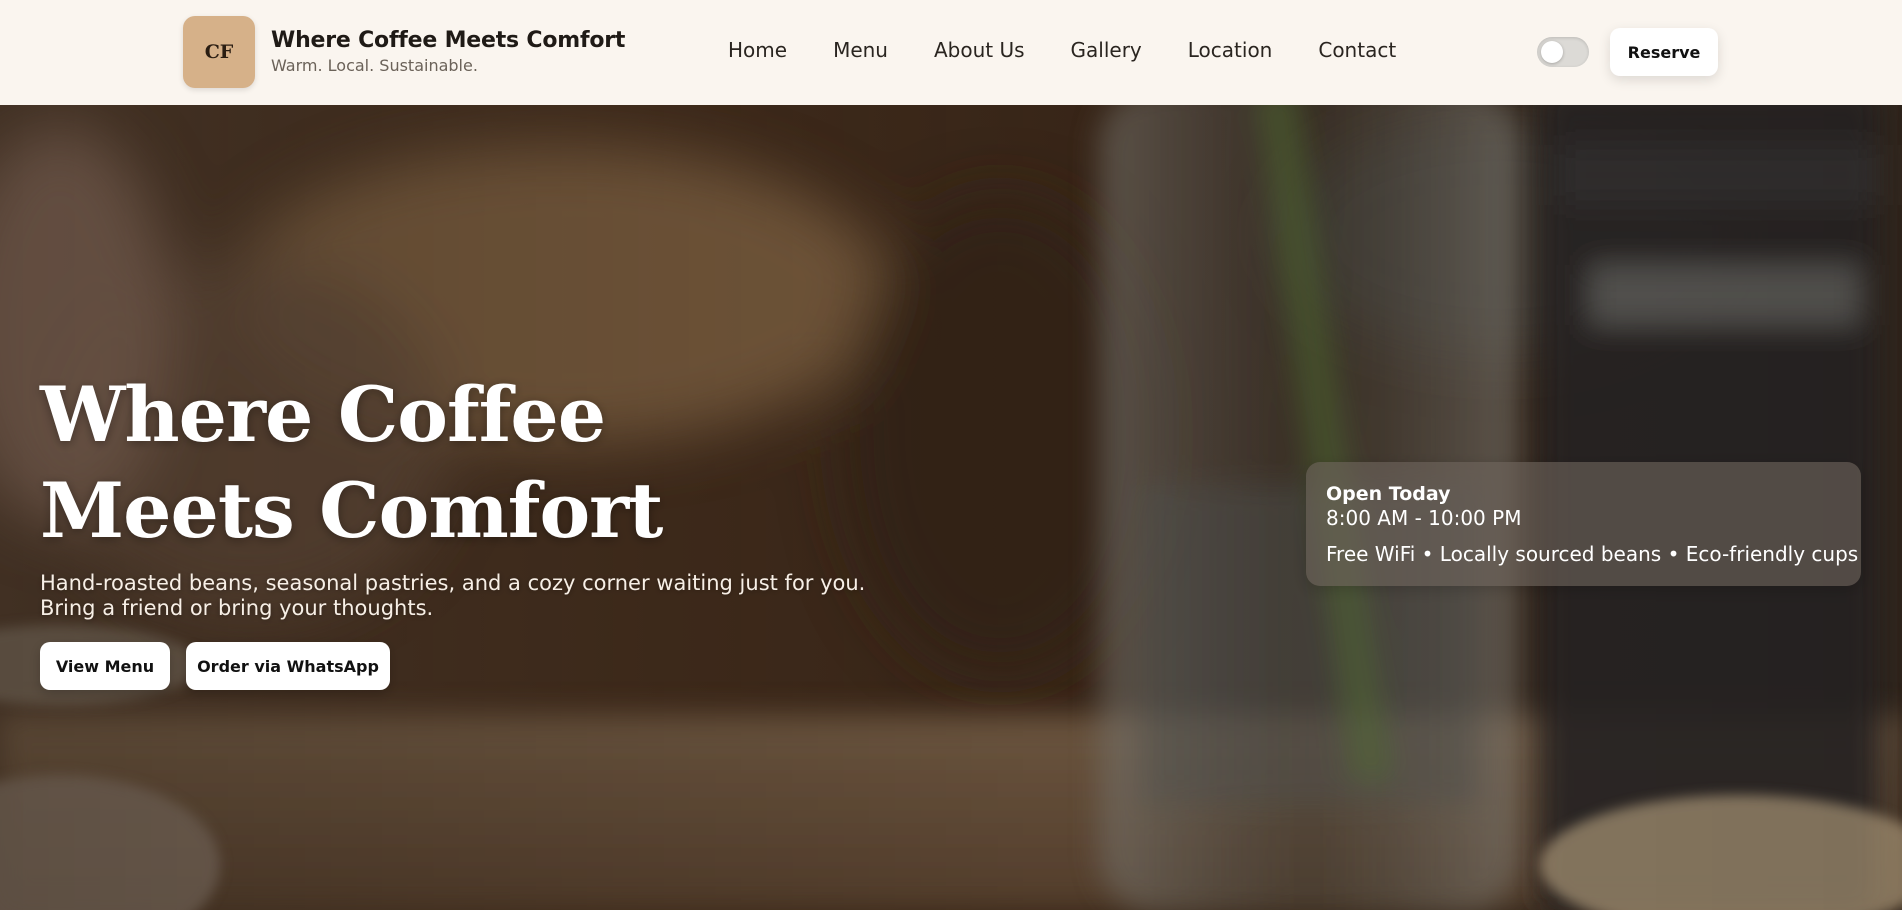 The height and width of the screenshot is (910, 1902). What do you see at coordinates (1106, 50) in the screenshot?
I see `nav-gallery: Gallery` at bounding box center [1106, 50].